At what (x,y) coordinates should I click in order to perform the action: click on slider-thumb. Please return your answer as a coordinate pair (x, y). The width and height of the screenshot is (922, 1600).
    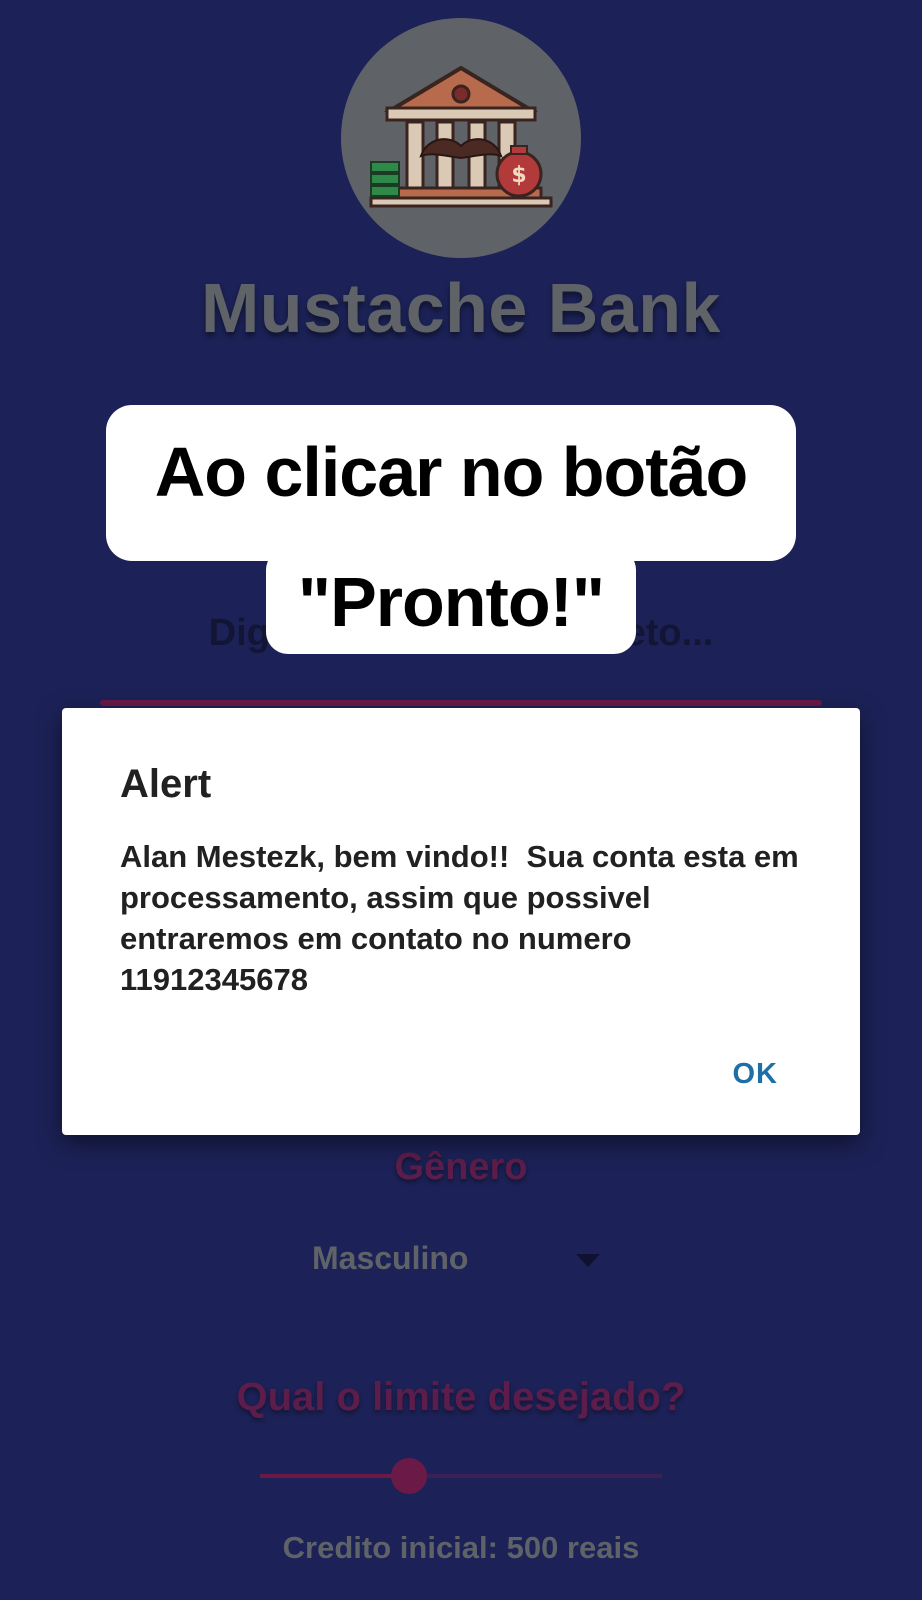
    Looking at the image, I should click on (408, 1476).